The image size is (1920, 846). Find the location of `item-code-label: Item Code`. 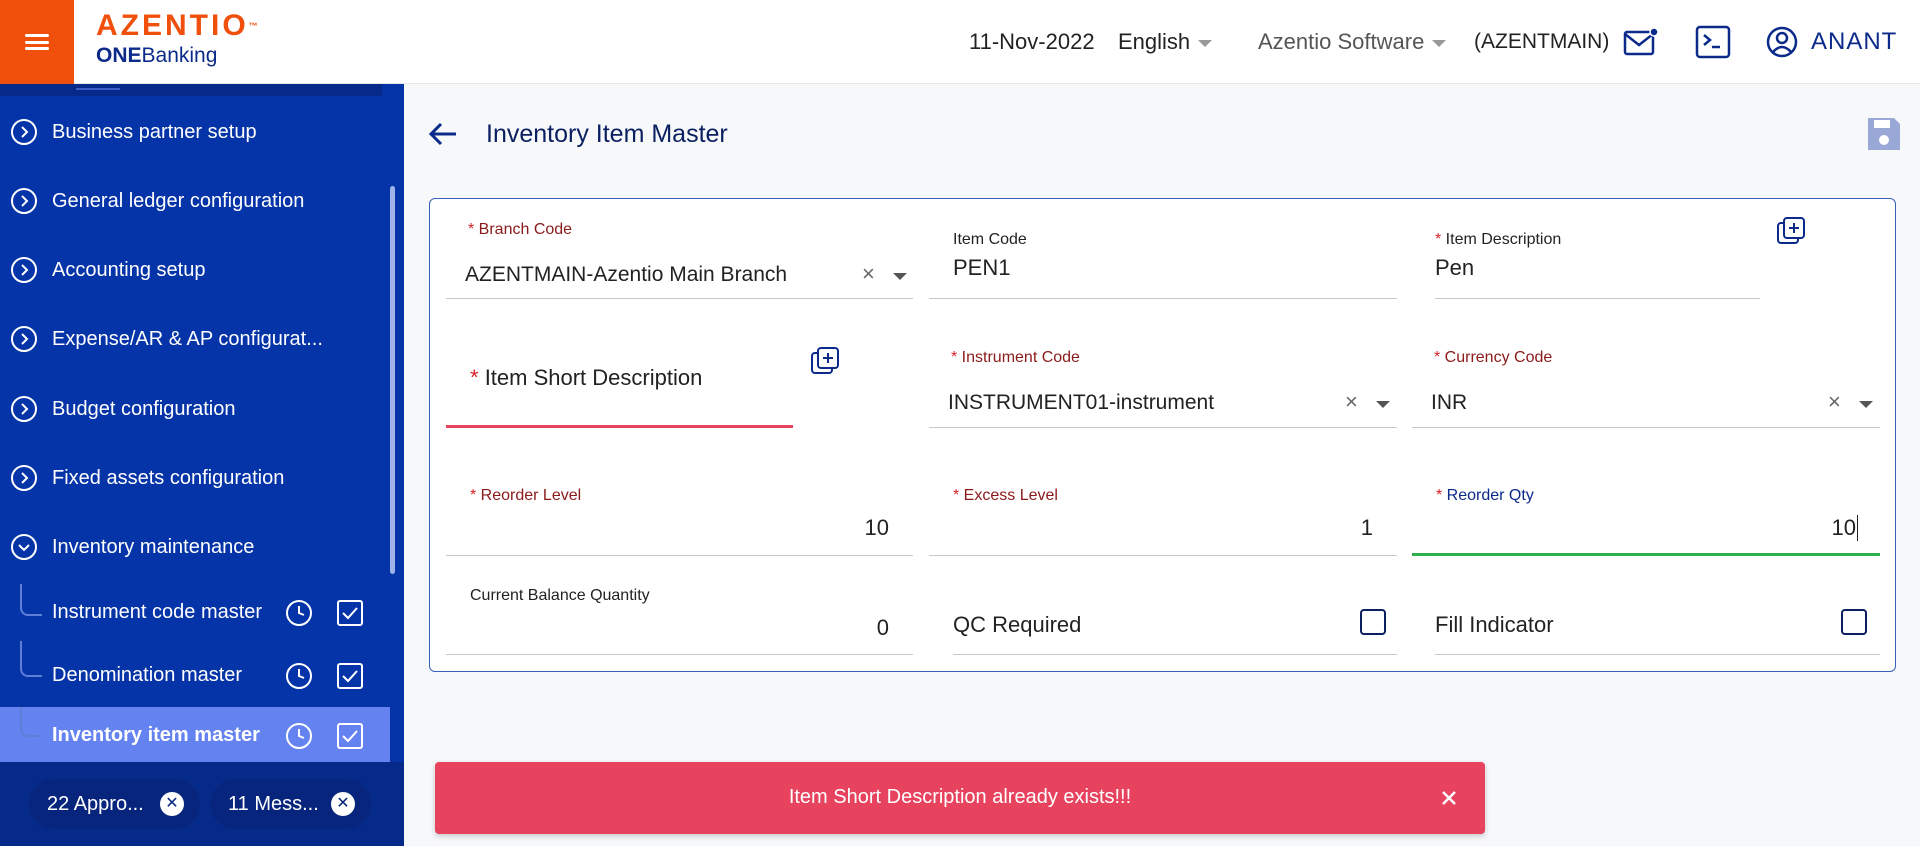

item-code-label: Item Code is located at coordinates (990, 239).